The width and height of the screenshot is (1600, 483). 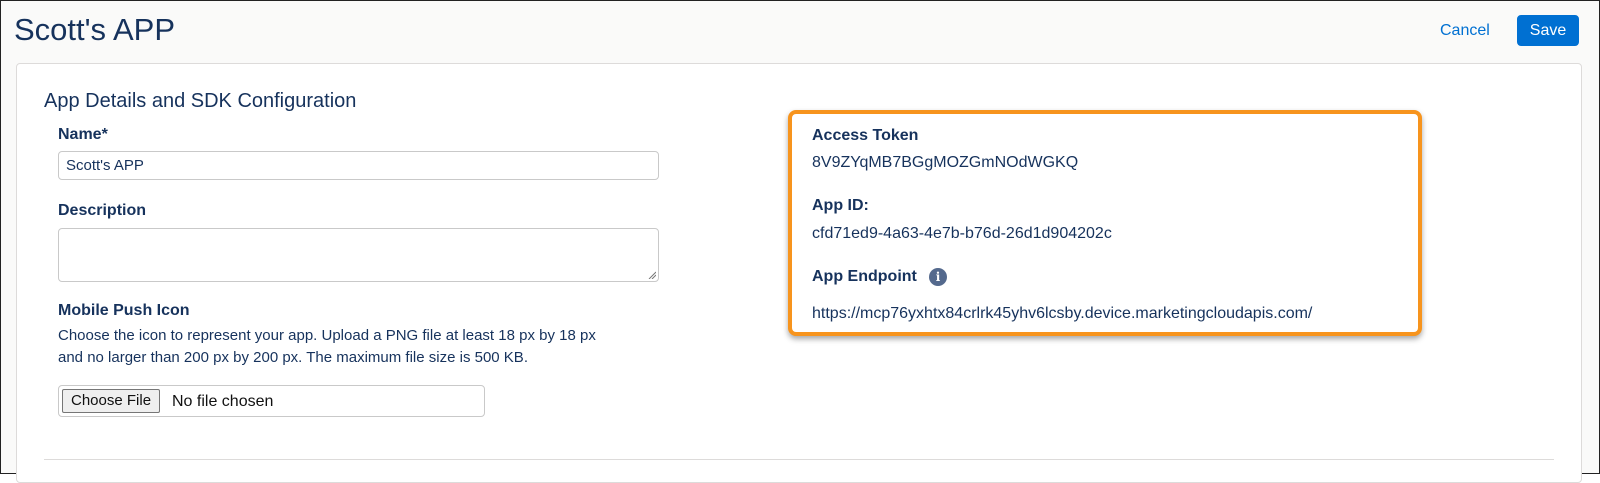 What do you see at coordinates (840, 205) in the screenshot?
I see `app-id-label: App ID:` at bounding box center [840, 205].